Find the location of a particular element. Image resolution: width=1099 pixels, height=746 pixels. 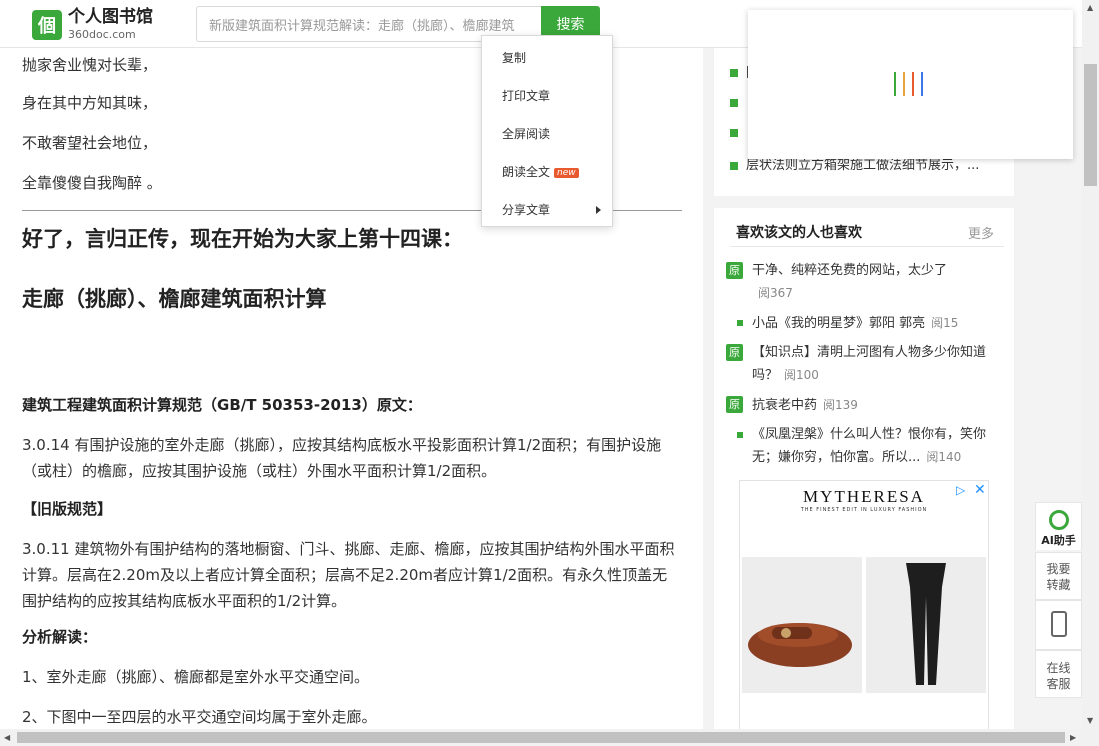

poem-line-1: 抛家舍业愧对长辈， is located at coordinates (90, 65).